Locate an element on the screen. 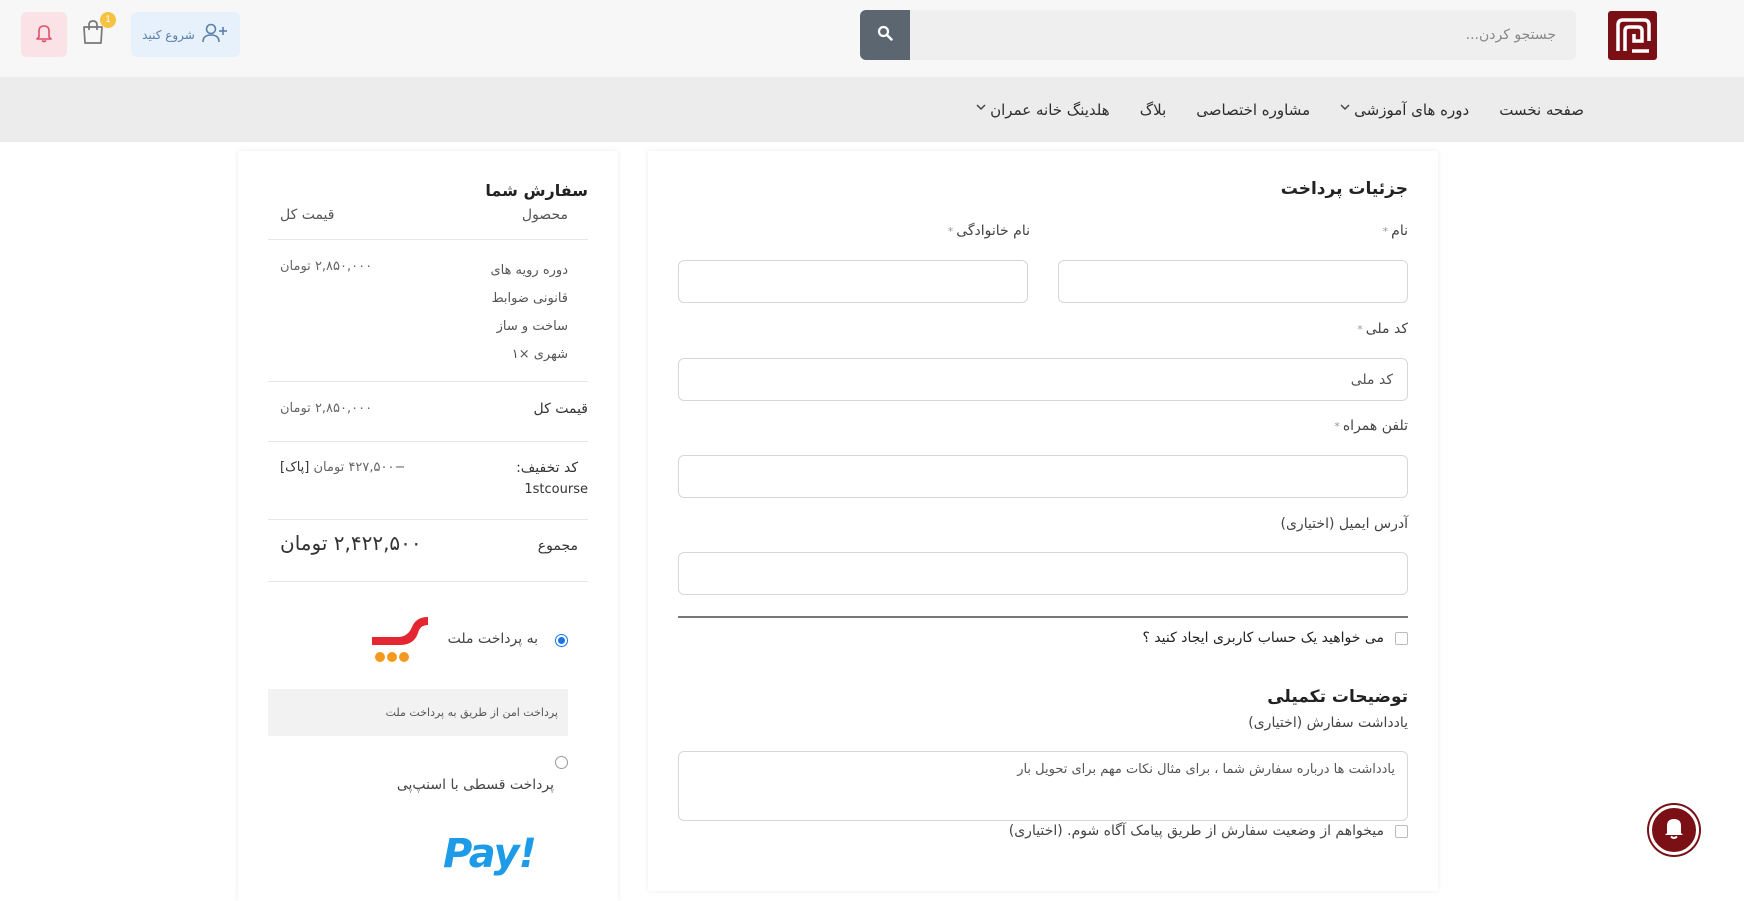 The width and height of the screenshot is (1744, 901). brand-logo-icon is located at coordinates (1632, 35).